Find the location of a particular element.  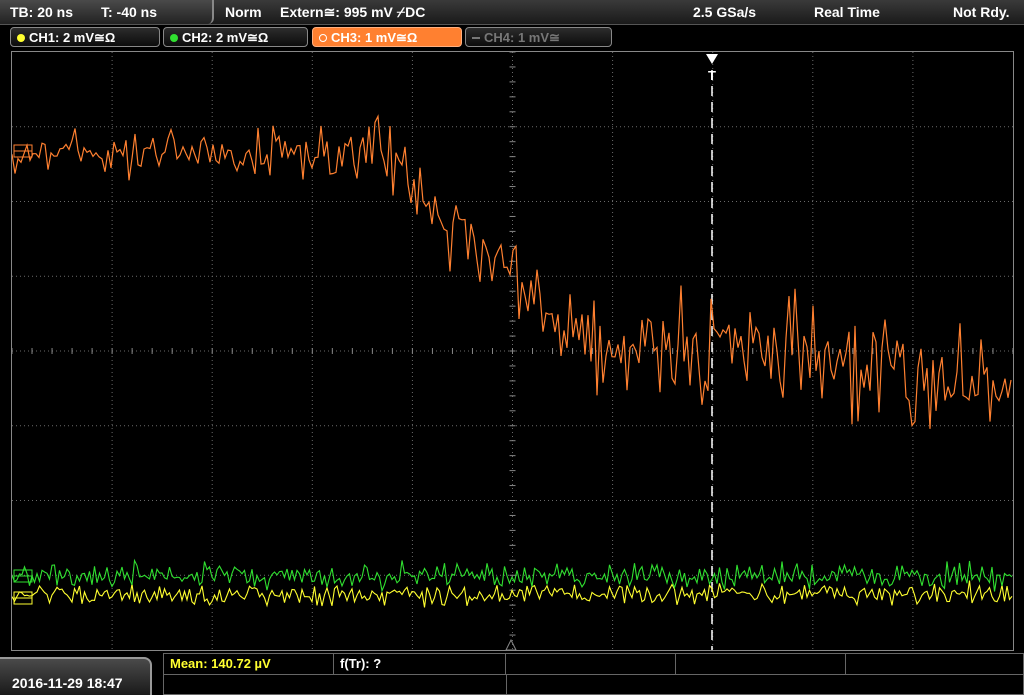

timebase-panel: TB: 20 ns T: -40 ns is located at coordinates (107, 12).